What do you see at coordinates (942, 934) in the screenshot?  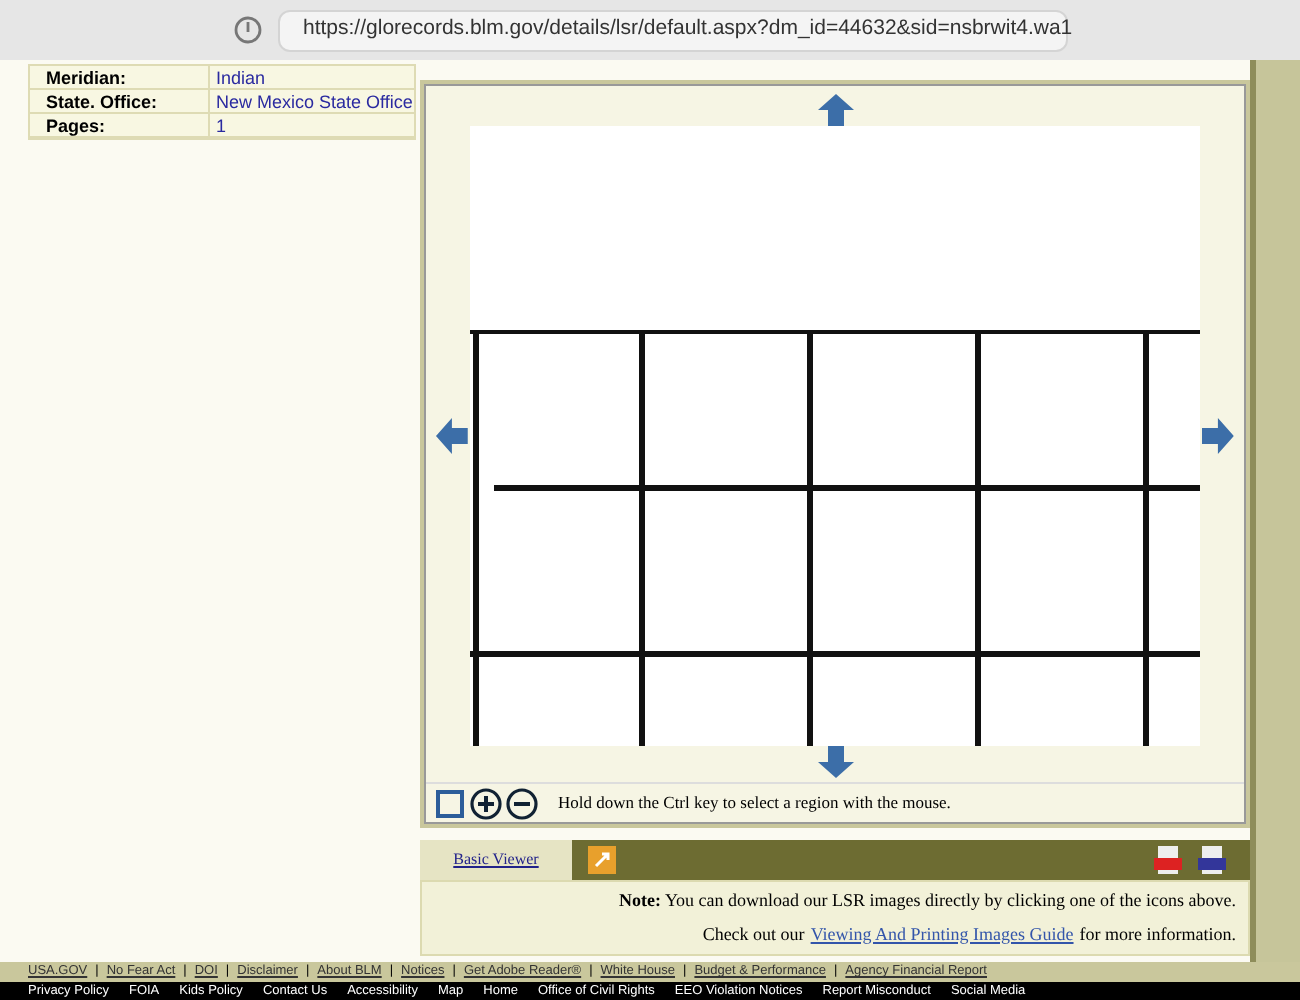 I see `guide-link: Viewing And Printing Images Guide` at bounding box center [942, 934].